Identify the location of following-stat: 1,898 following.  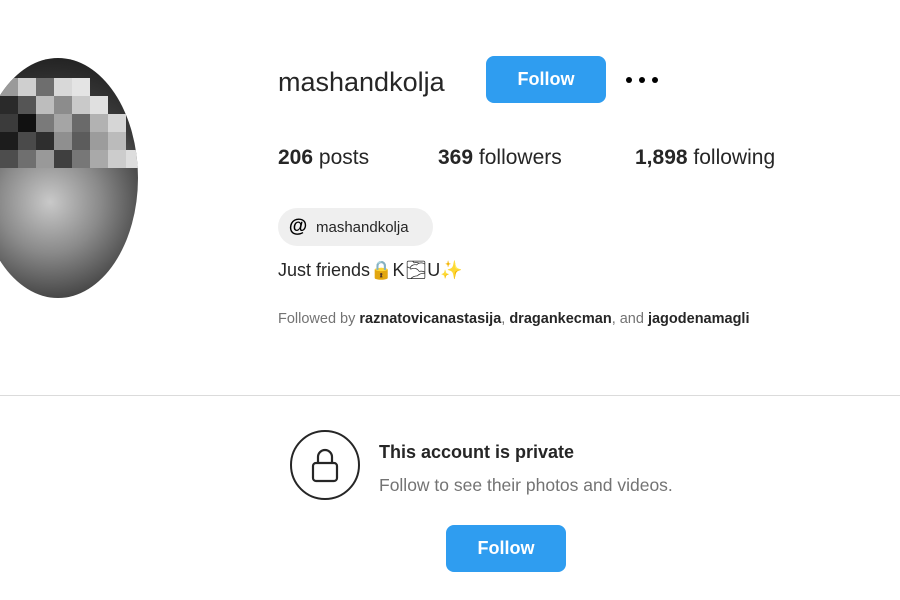
(705, 158).